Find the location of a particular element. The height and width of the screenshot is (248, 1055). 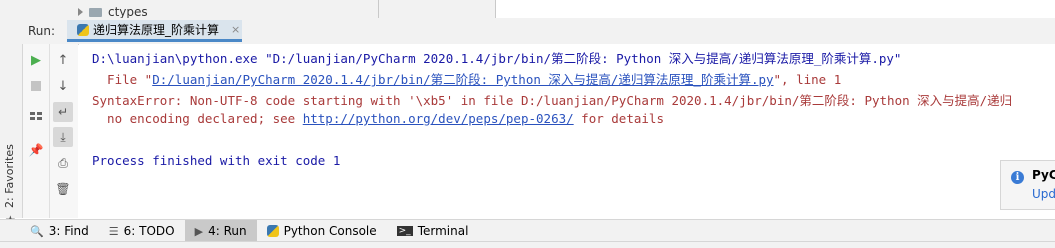

tool-button-todo: ☰ 6: TODO is located at coordinates (142, 231).